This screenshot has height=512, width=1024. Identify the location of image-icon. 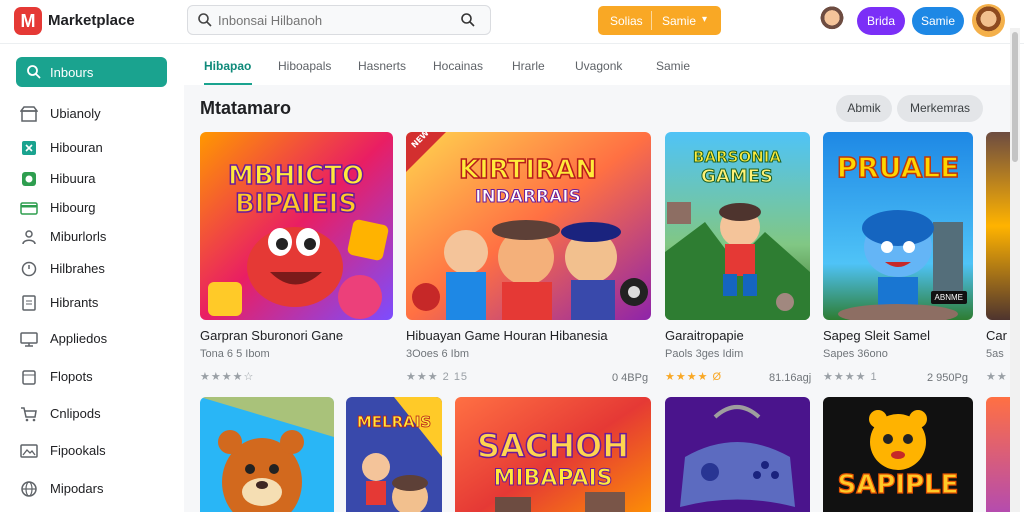
(29, 451).